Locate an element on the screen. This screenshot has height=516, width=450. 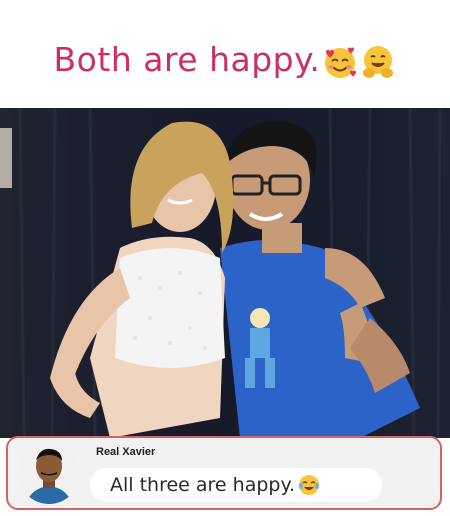
caption-line: Both are happy. is located at coordinates (225, 60).